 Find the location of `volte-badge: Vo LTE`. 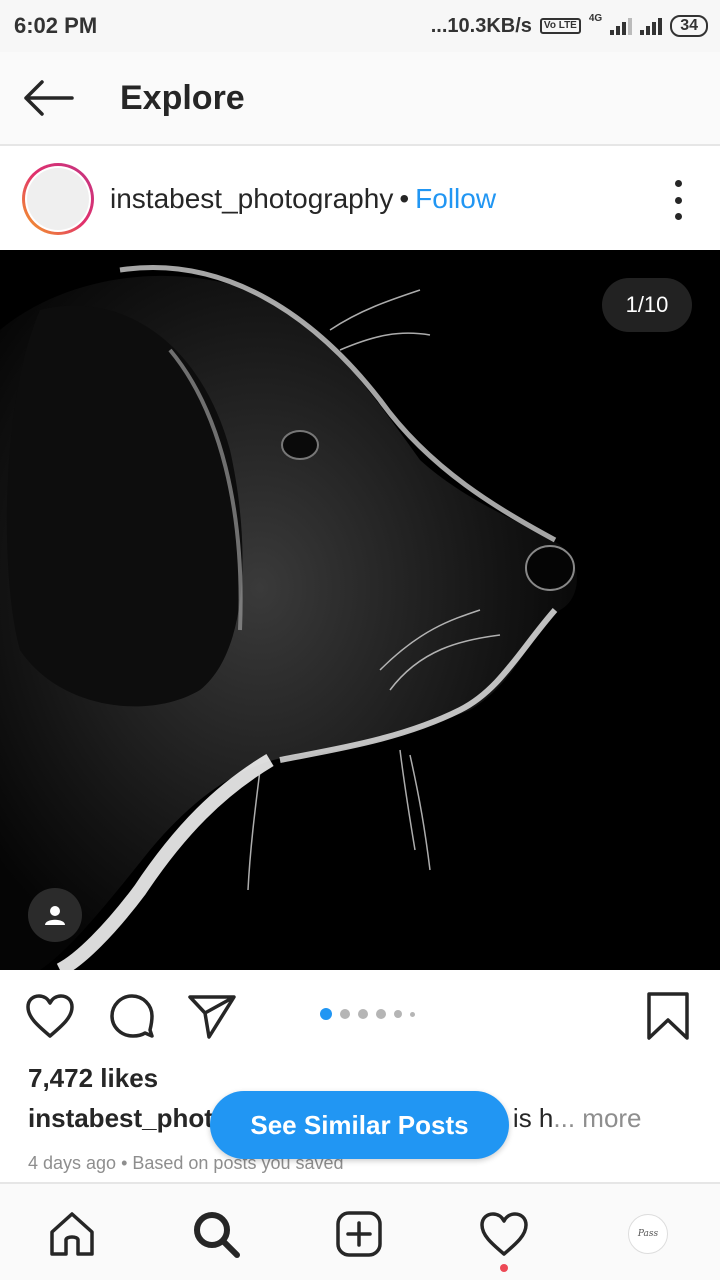

volte-badge: Vo LTE is located at coordinates (560, 26).